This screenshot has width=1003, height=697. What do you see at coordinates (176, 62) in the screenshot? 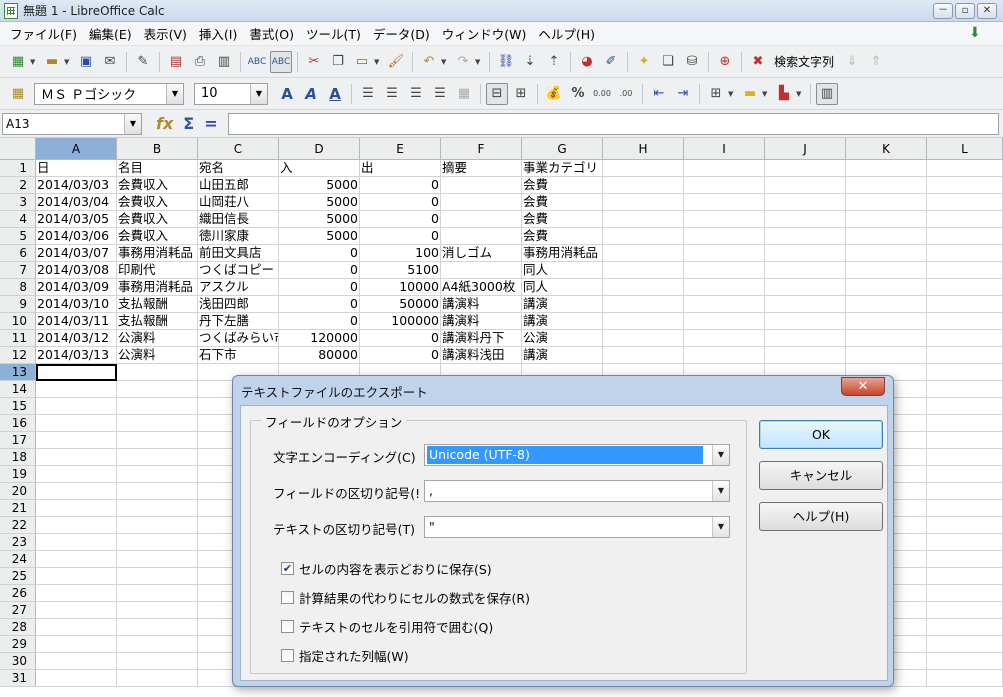
I see `export-pdf-icon: ▤` at bounding box center [176, 62].